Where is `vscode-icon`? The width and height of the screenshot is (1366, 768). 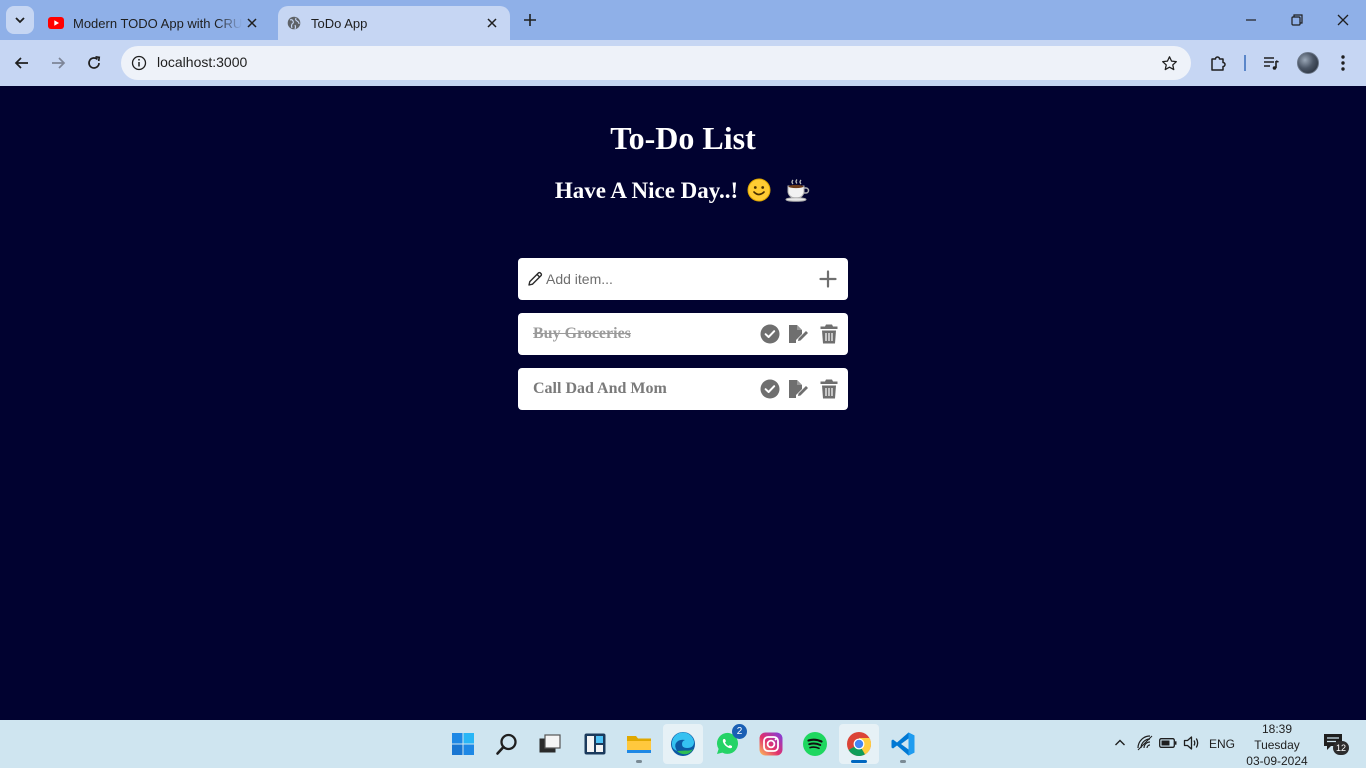 vscode-icon is located at coordinates (903, 744).